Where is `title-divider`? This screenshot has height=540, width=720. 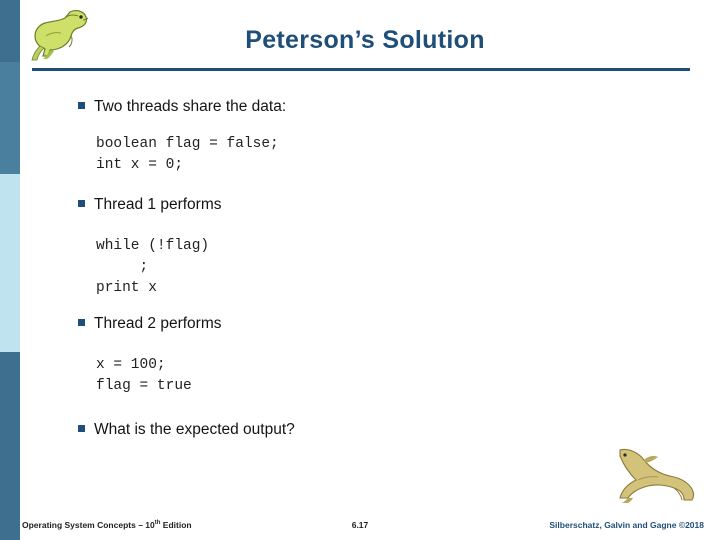
title-divider is located at coordinates (361, 69).